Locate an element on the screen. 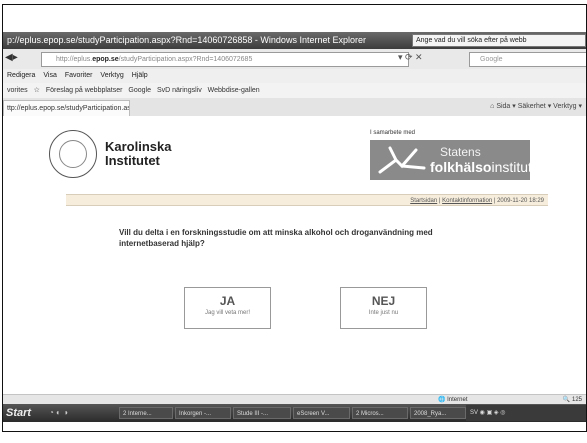  menu-bar: Redigera Visa Favoriter Verktyg Hjälp is located at coordinates (294, 76).